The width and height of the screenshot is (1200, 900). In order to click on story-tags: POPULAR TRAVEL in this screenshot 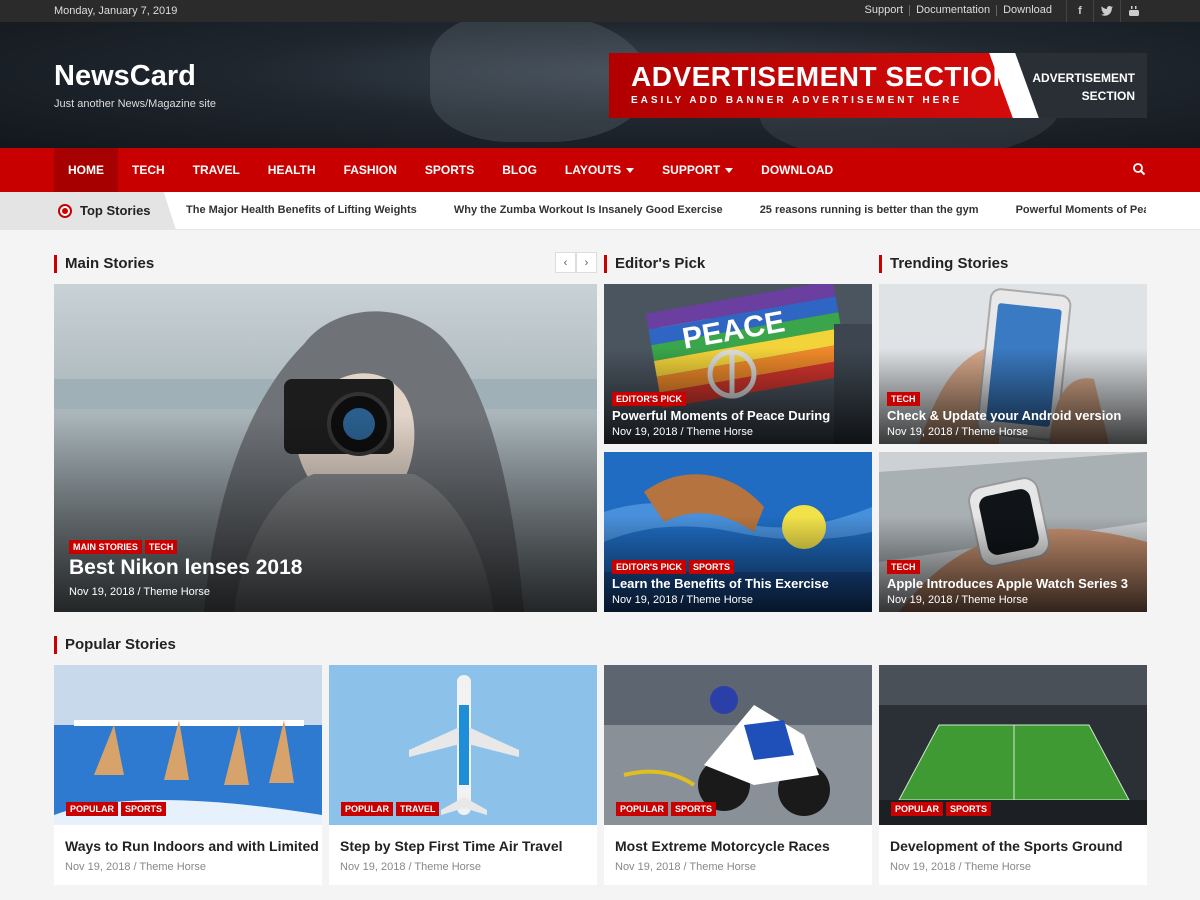, I will do `click(390, 809)`.